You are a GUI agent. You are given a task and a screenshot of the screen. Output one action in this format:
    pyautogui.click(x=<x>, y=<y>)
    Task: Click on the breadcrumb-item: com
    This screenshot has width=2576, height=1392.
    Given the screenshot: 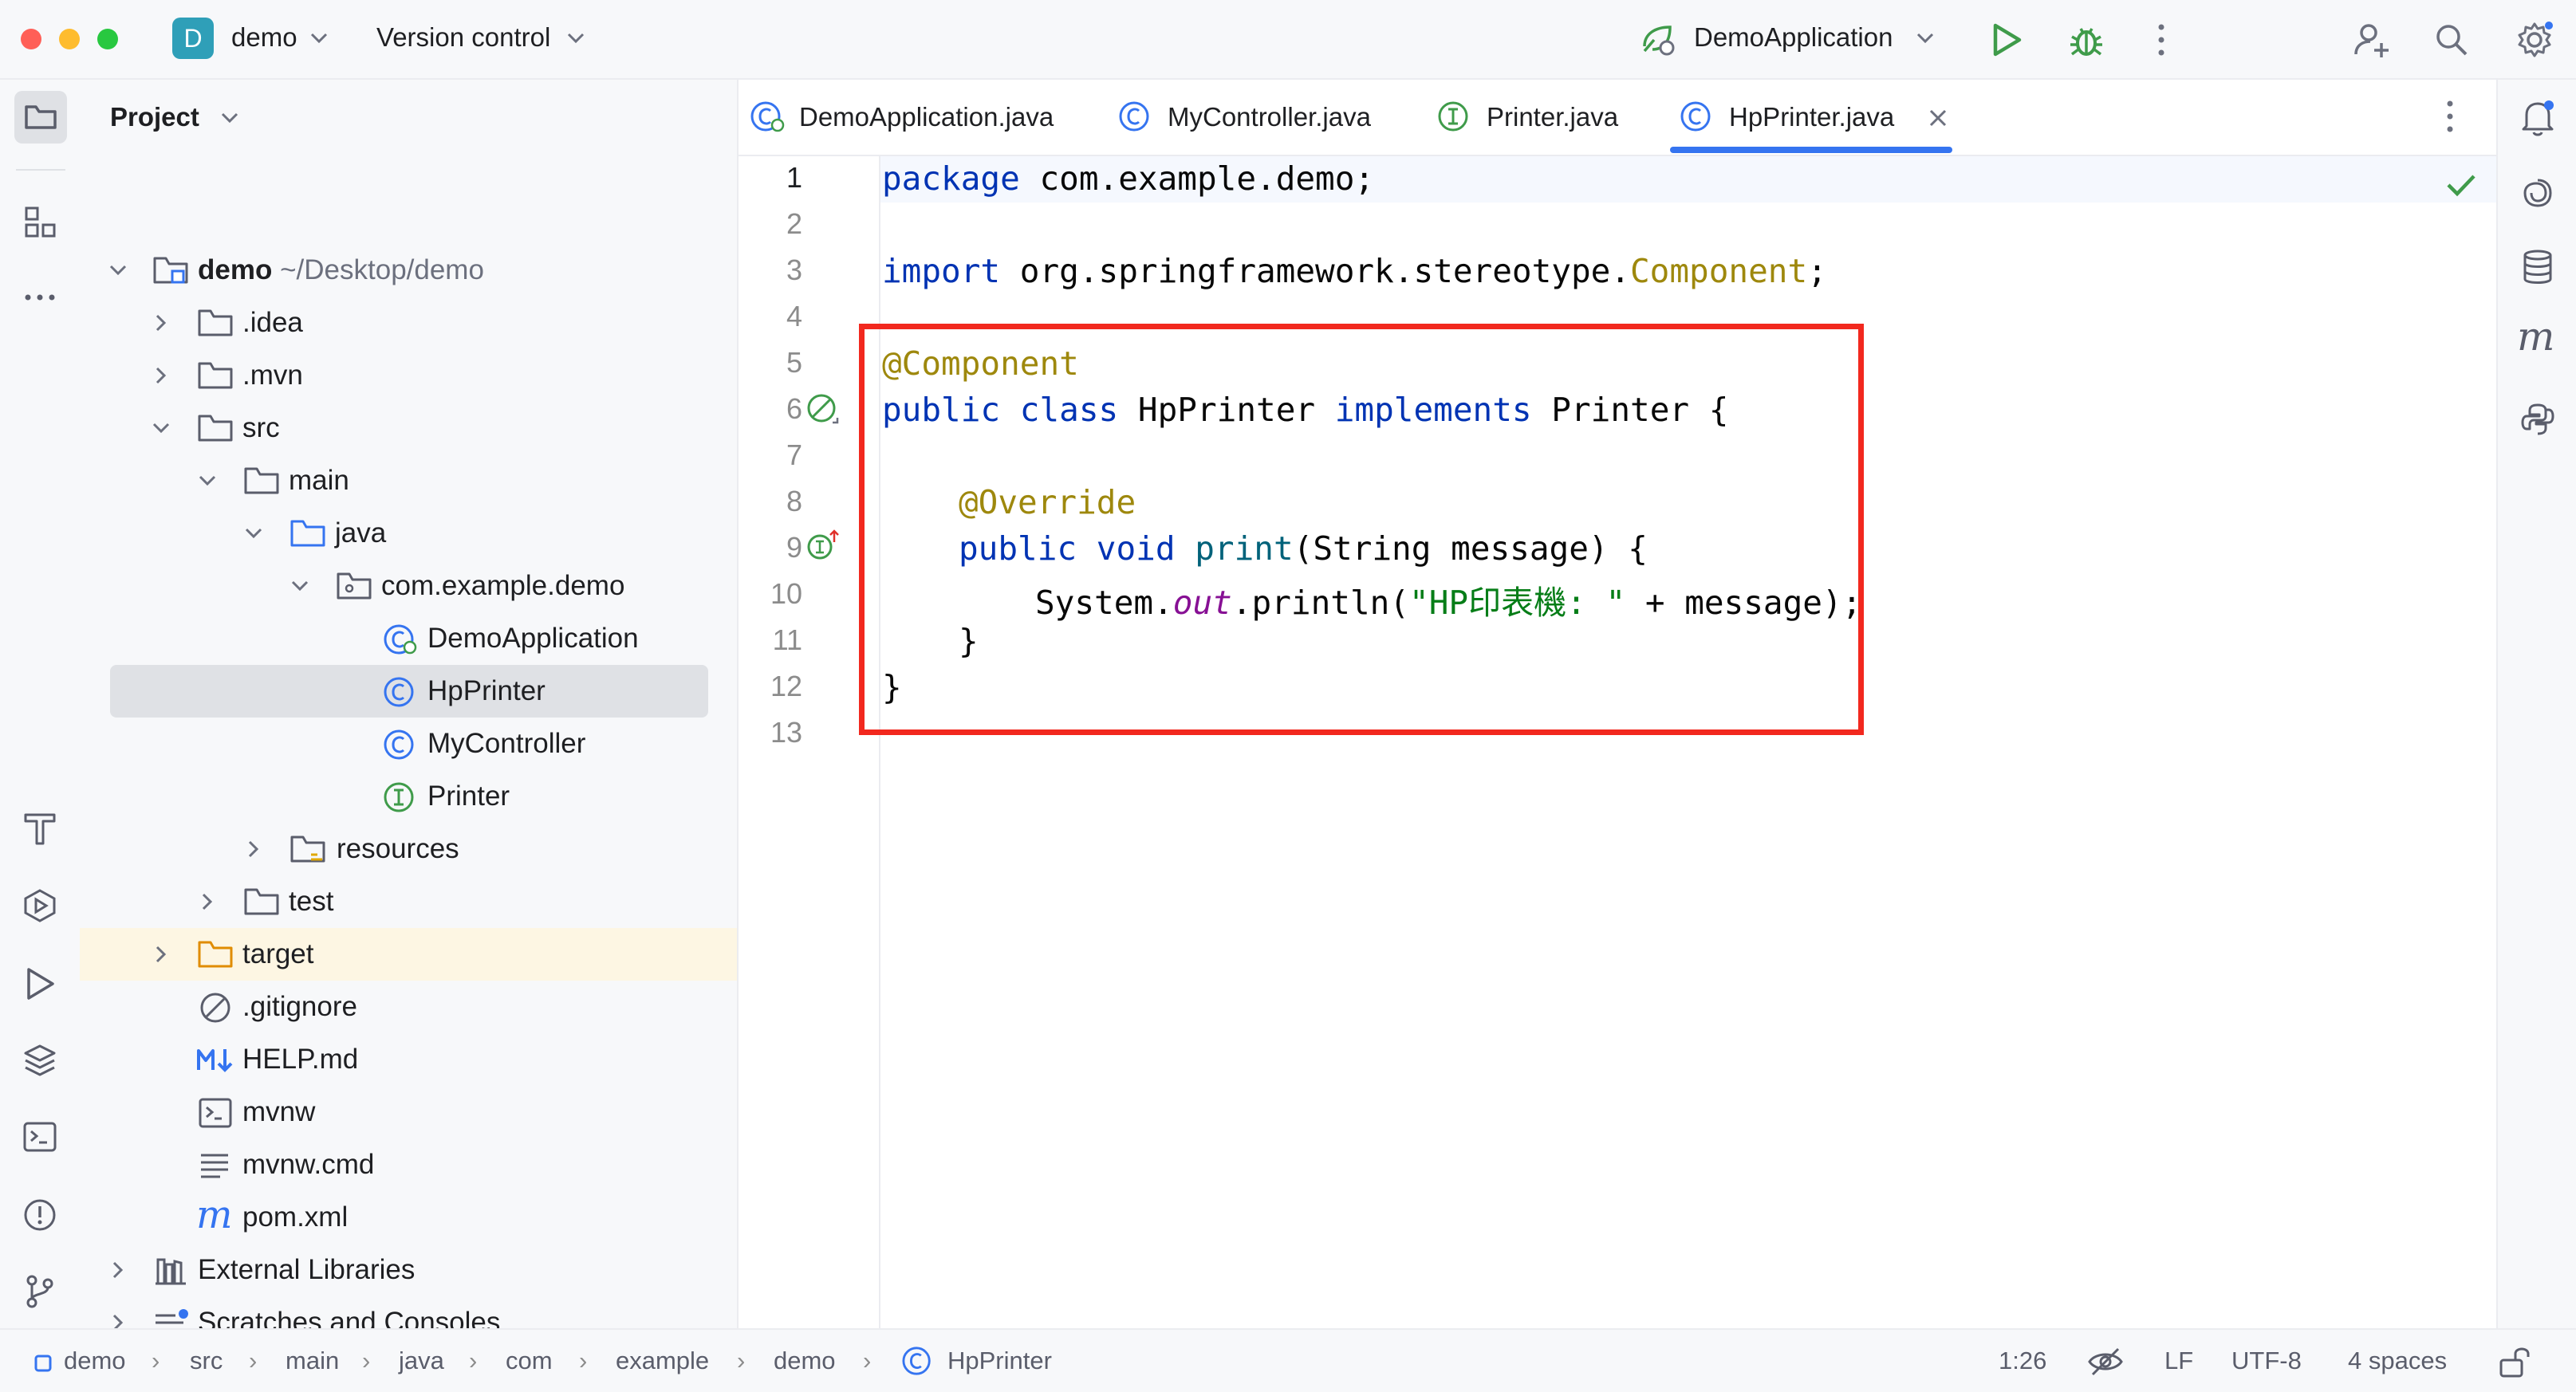 What is the action you would take?
    pyautogui.click(x=529, y=1361)
    